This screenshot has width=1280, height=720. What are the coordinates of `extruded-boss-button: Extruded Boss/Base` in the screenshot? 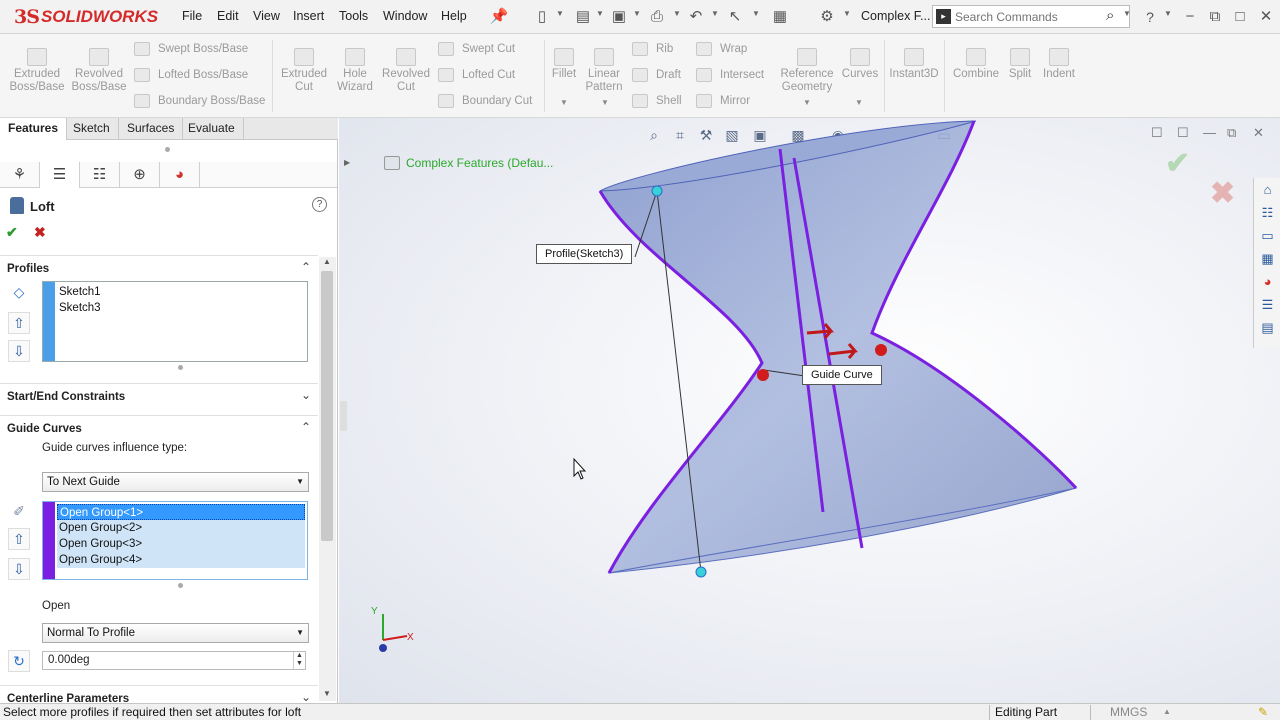 It's located at (37, 71).